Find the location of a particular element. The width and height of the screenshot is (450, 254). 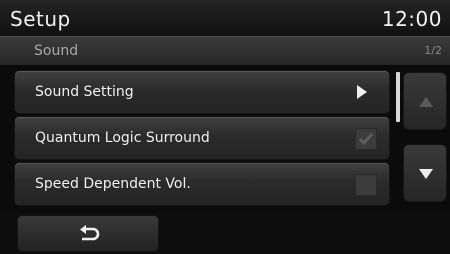

arrow-down-icon is located at coordinates (426, 174).